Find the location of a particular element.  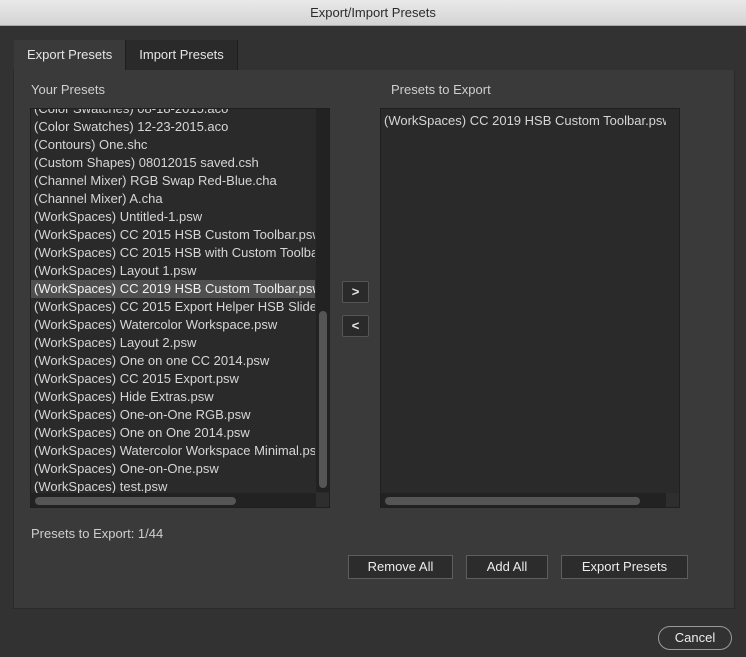

preset-list-item: (Contours) One.shc is located at coordinates (173, 145).